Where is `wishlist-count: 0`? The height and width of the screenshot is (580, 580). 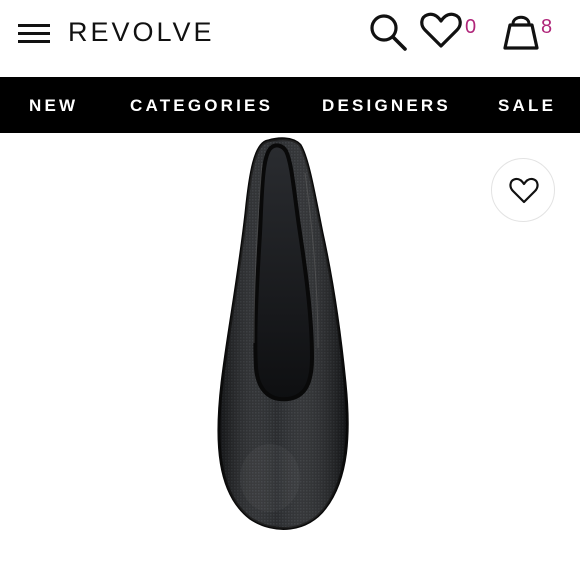
wishlist-count: 0 is located at coordinates (471, 27).